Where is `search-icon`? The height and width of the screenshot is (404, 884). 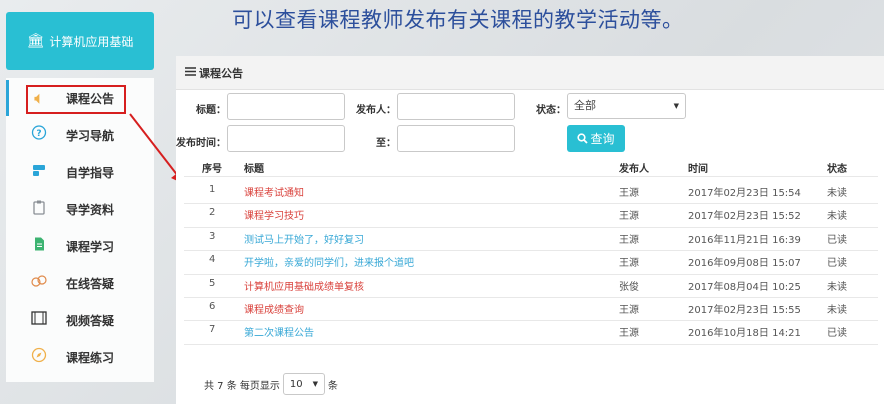
search-icon is located at coordinates (583, 138).